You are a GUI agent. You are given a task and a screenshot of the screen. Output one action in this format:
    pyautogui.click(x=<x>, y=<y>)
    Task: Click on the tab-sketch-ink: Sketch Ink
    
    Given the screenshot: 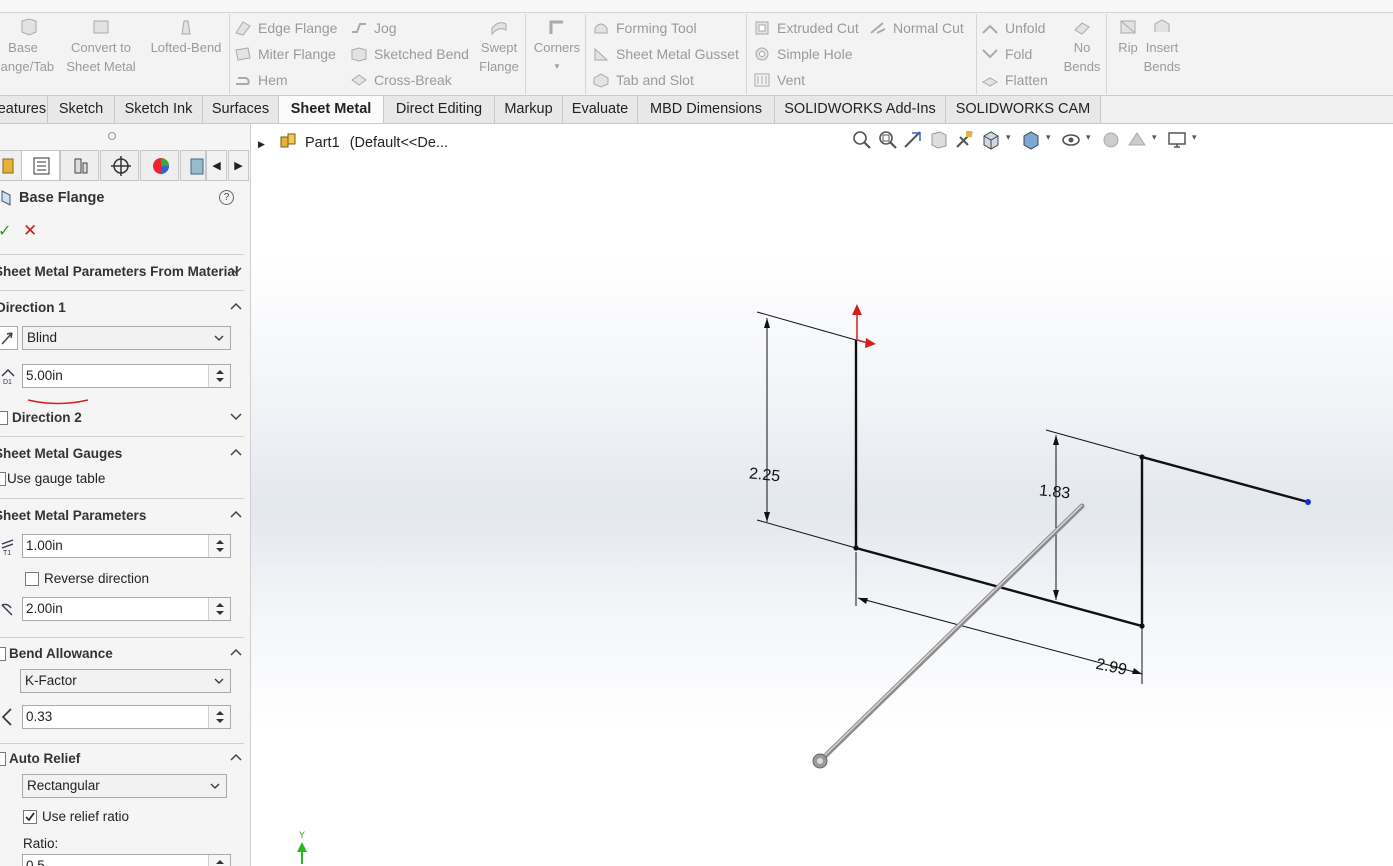 What is the action you would take?
    pyautogui.click(x=159, y=109)
    